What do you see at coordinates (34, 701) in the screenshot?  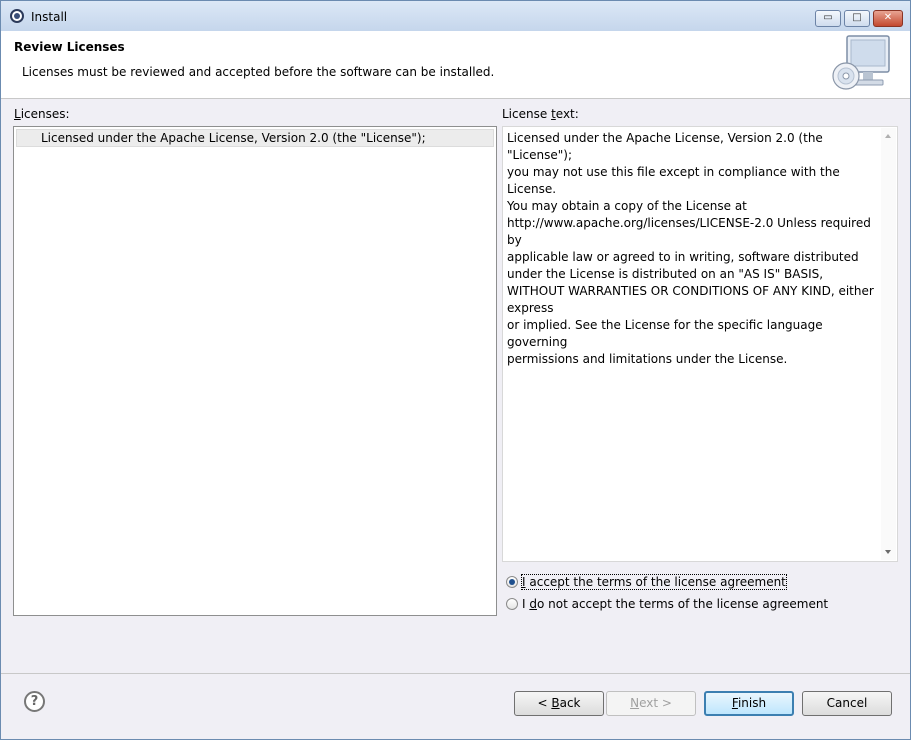 I see `help-icon: ?` at bounding box center [34, 701].